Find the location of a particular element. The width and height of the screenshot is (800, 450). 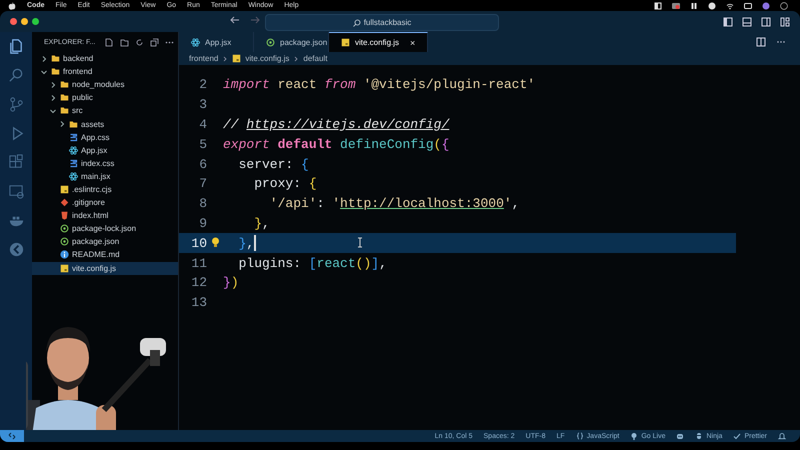

line-number: 6 is located at coordinates (202, 164).